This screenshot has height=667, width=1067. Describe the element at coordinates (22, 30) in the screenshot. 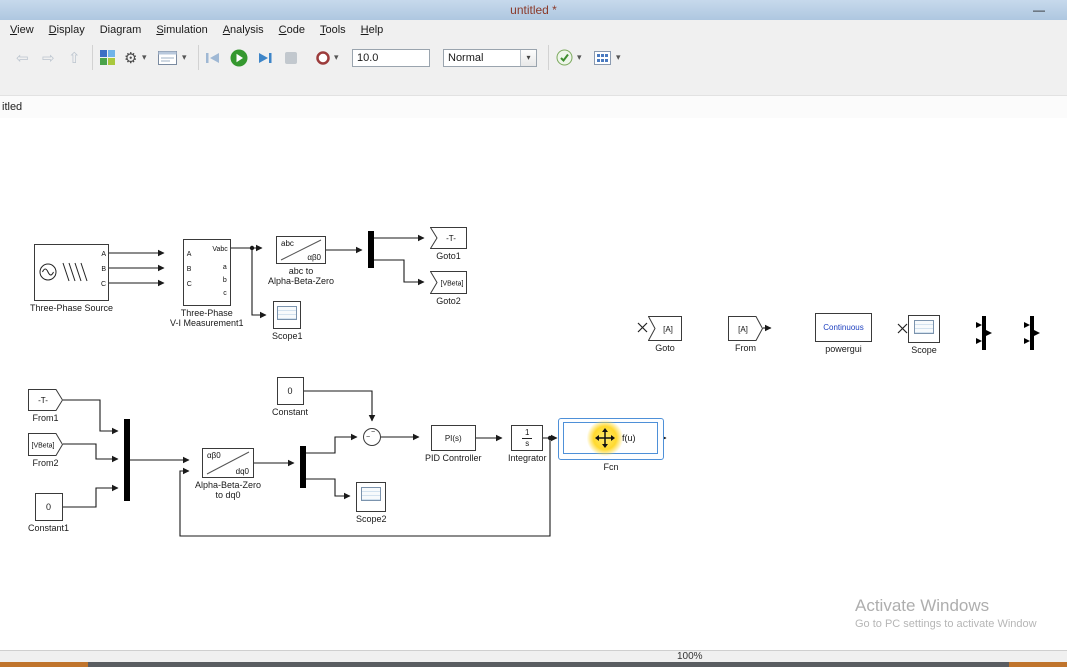

I see `menu-view: View` at that location.